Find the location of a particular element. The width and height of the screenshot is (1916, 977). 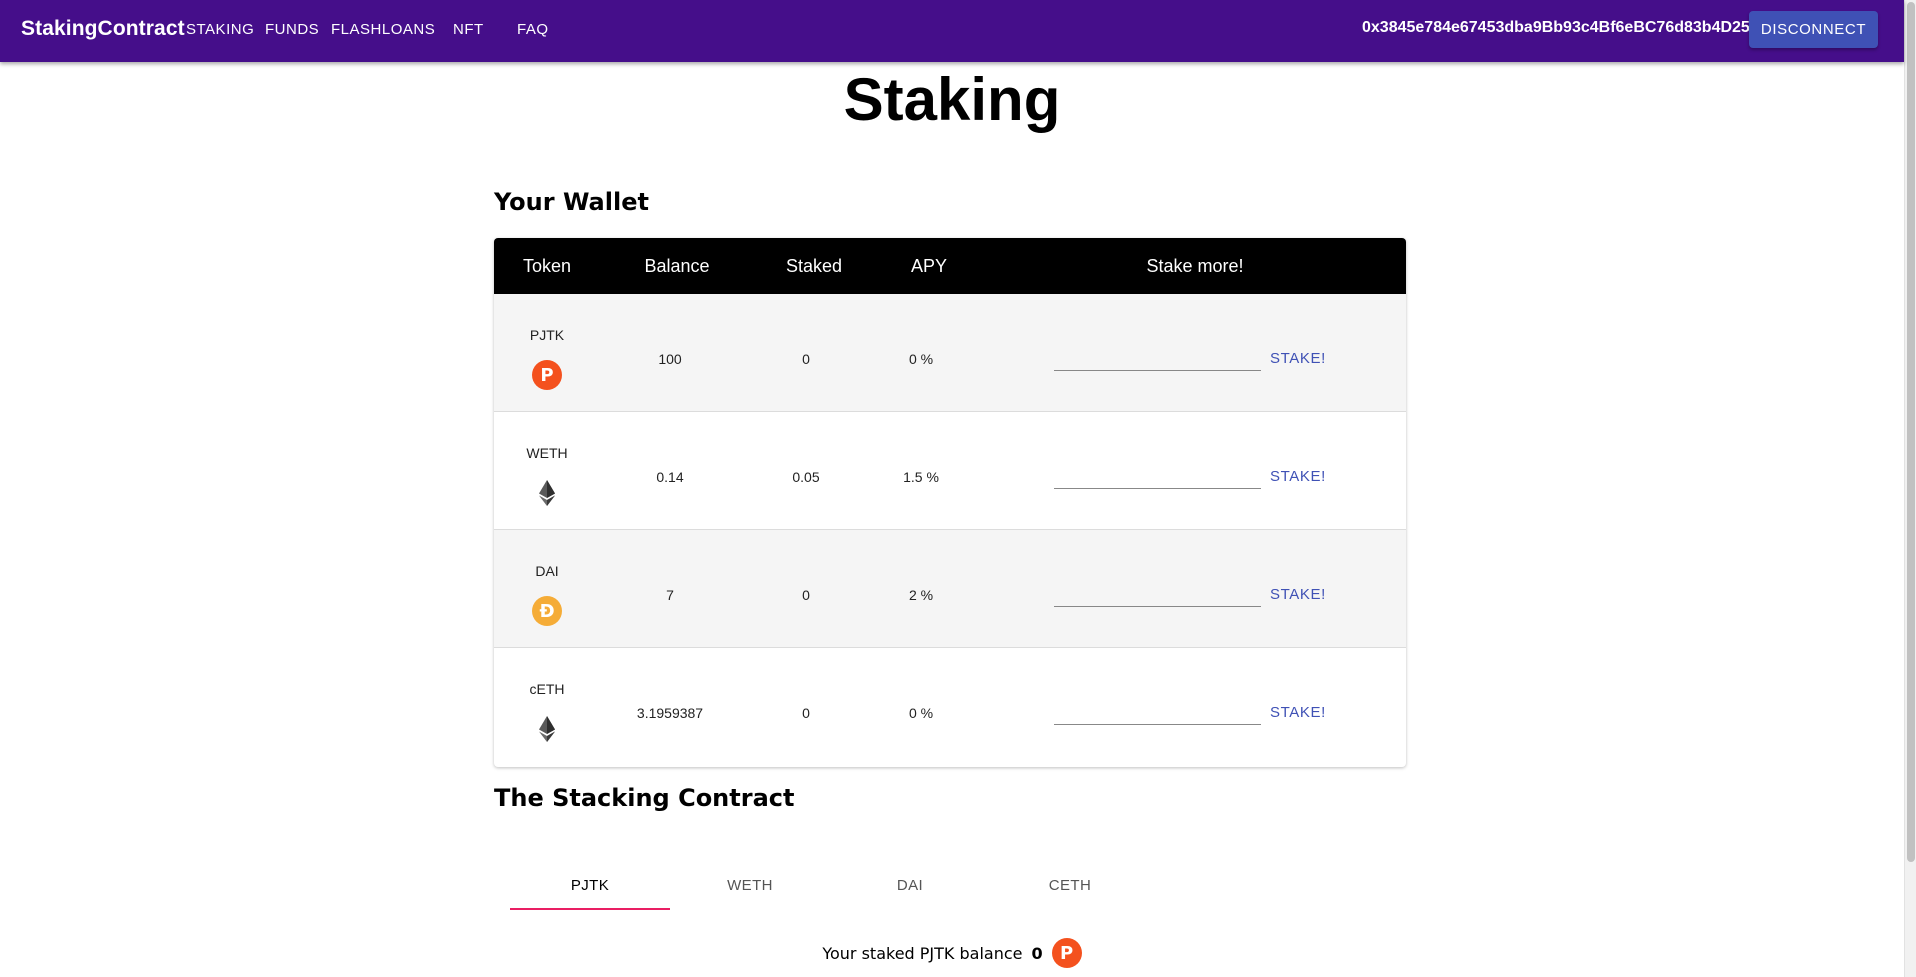

table-row: cETH 3.1959387 0 0 % STAKE! is located at coordinates (950, 707).